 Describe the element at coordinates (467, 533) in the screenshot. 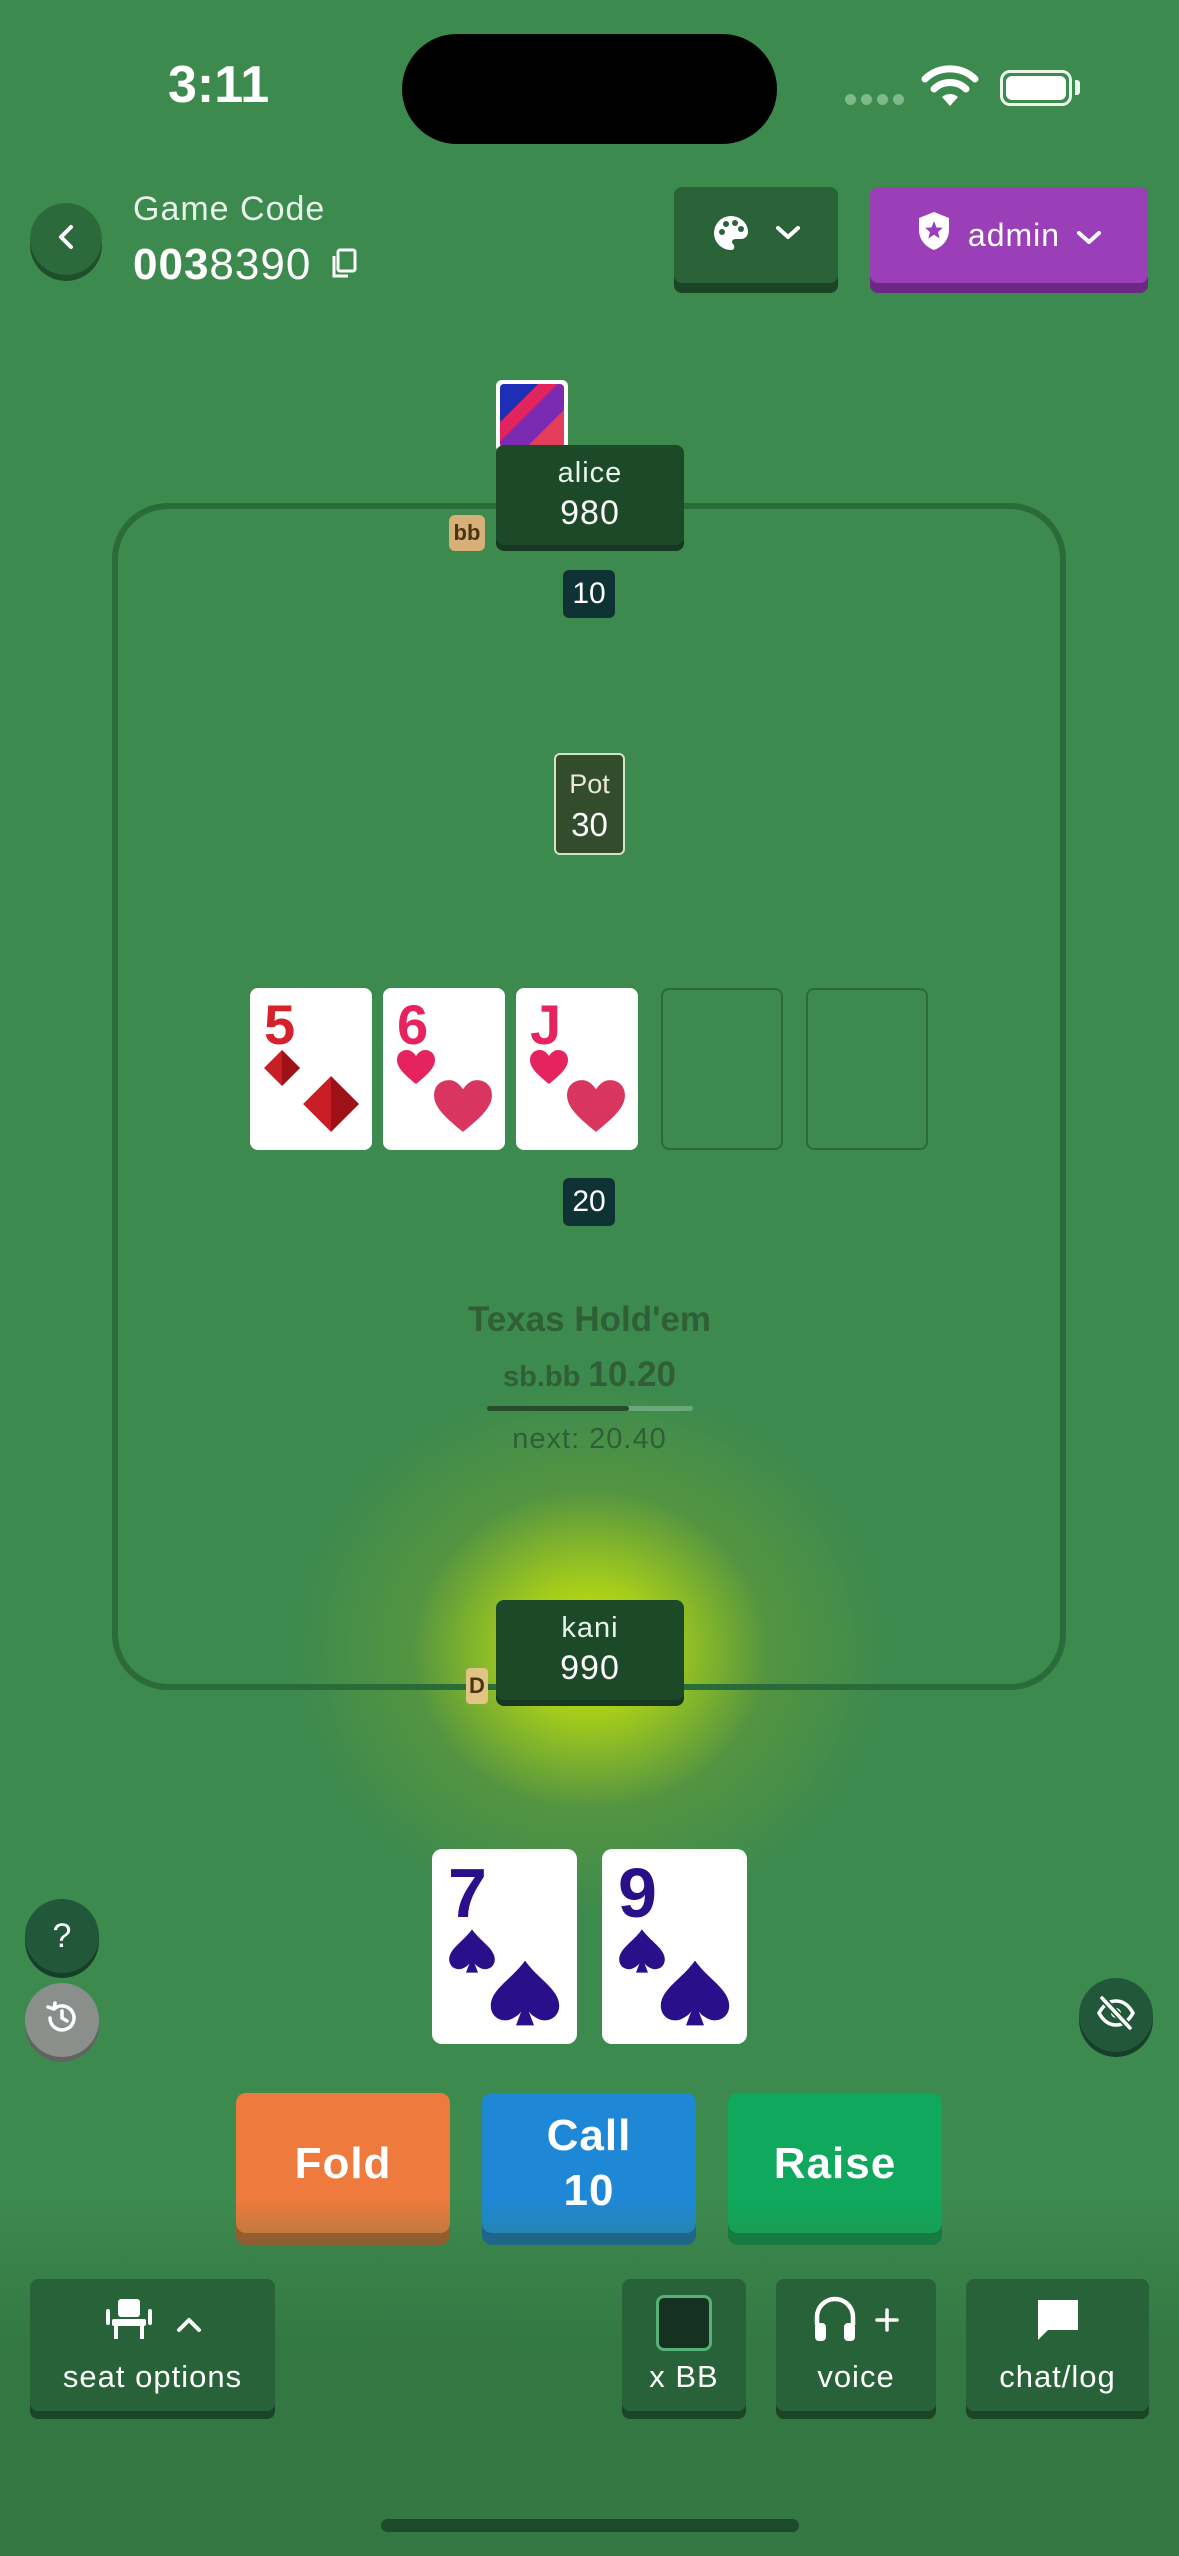

I see `big-blind-badge: bb` at that location.